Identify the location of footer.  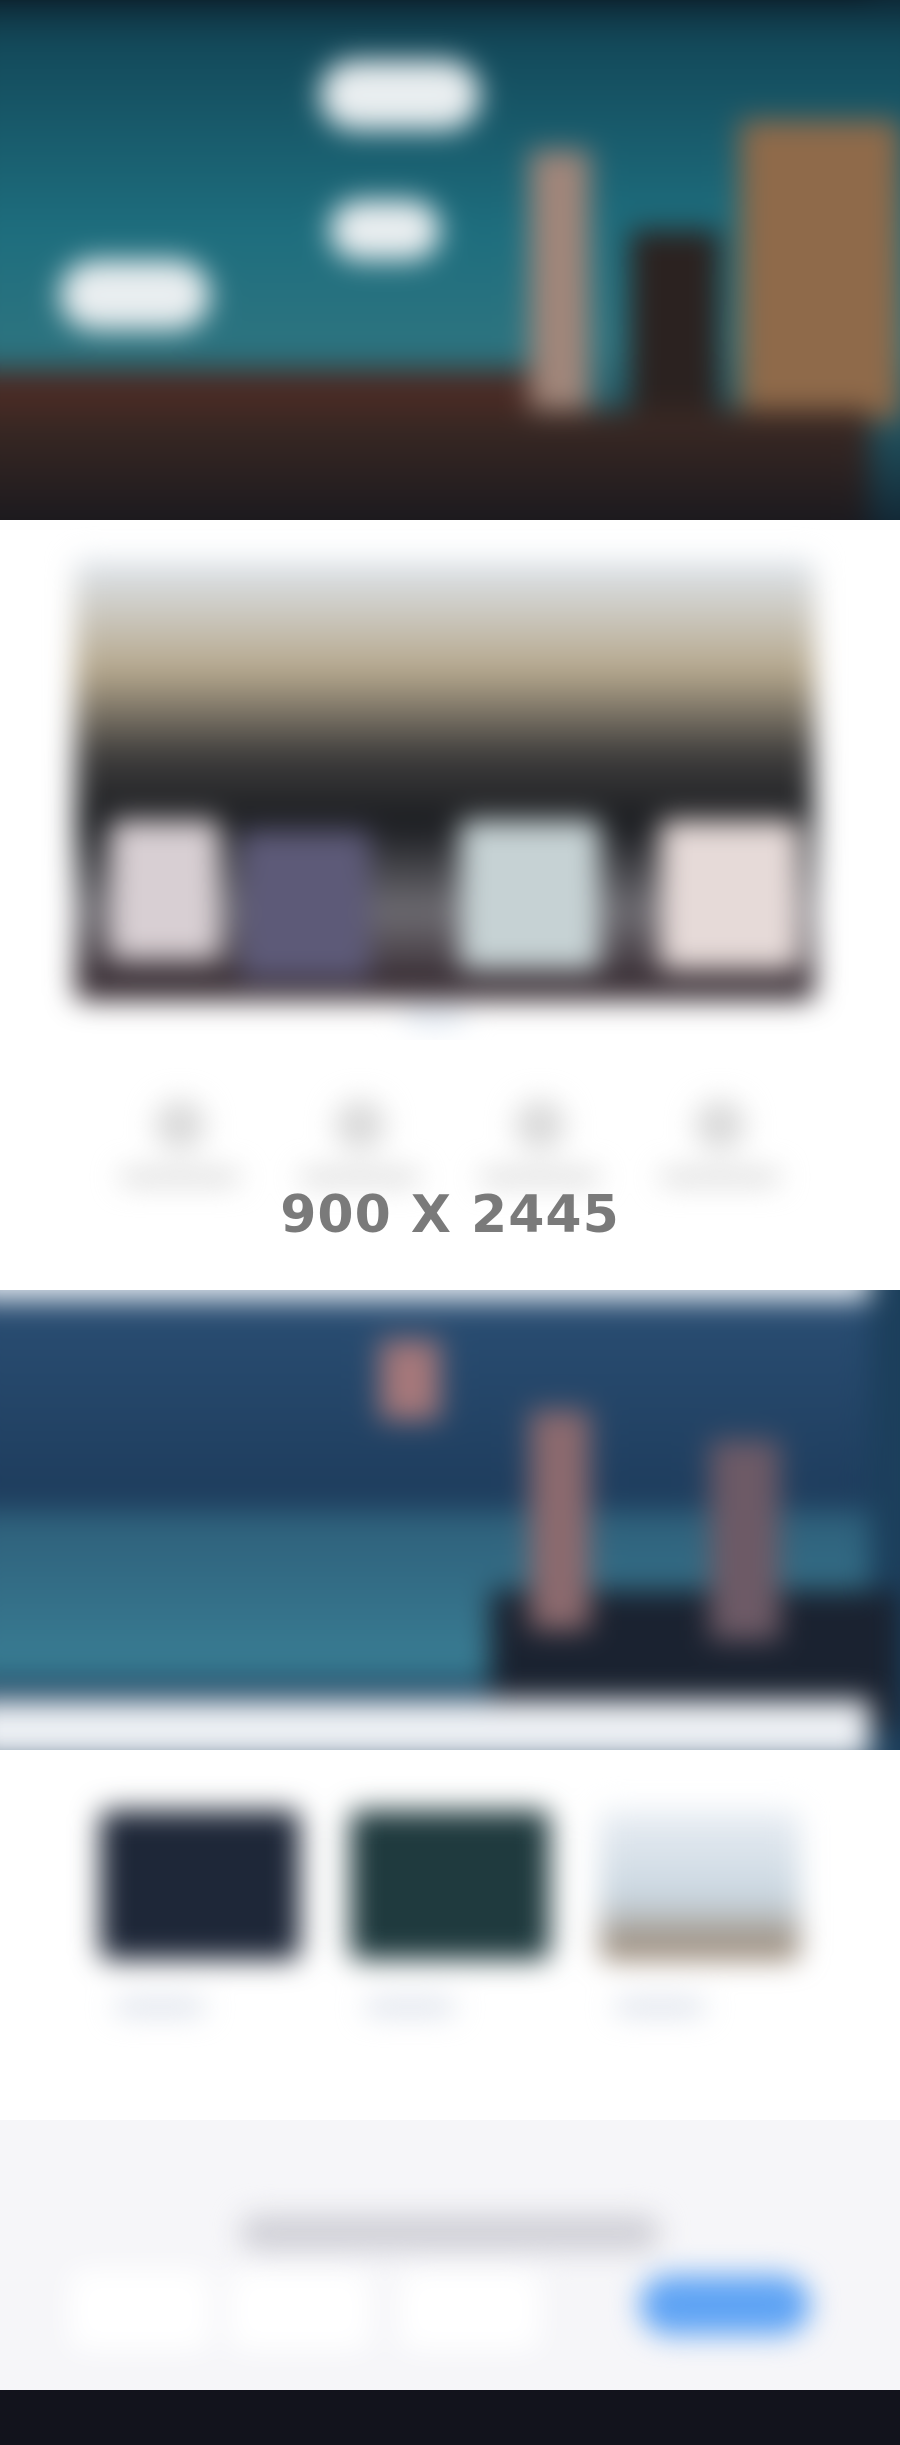
(450, 2417).